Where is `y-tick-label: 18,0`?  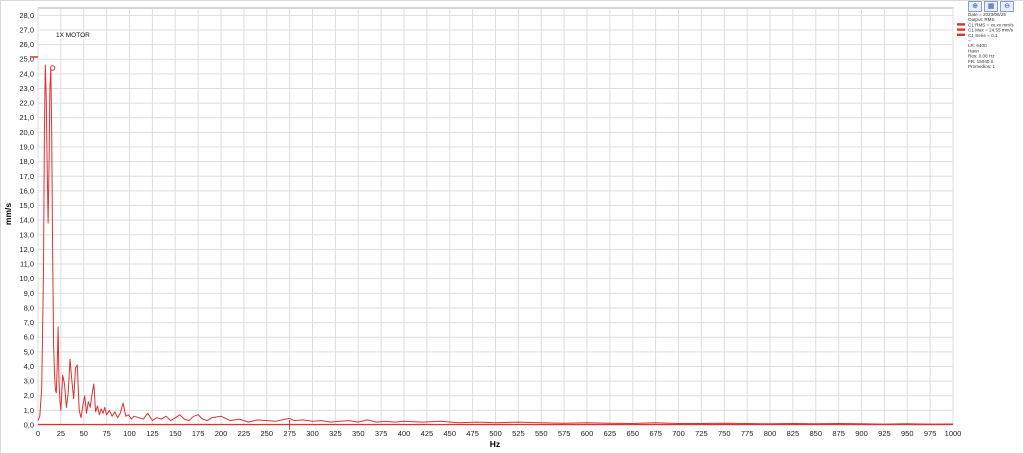 y-tick-label: 18,0 is located at coordinates (26, 161).